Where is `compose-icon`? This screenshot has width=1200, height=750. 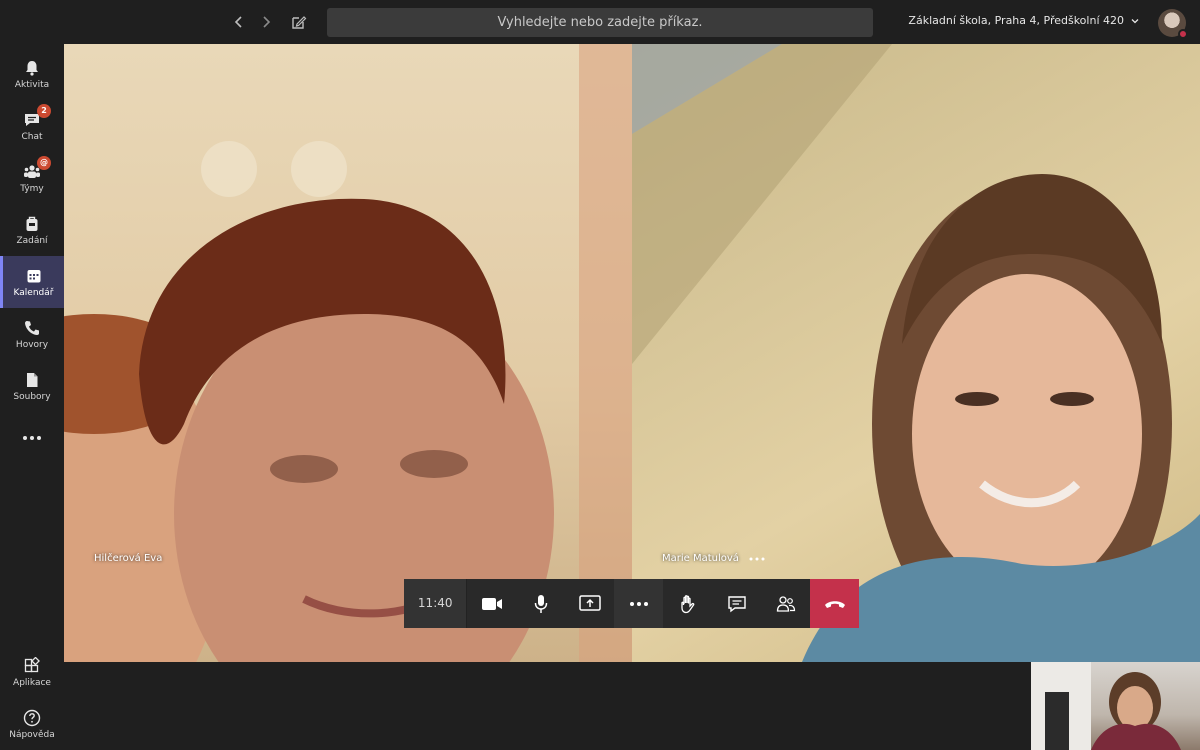
compose-icon is located at coordinates (299, 22).